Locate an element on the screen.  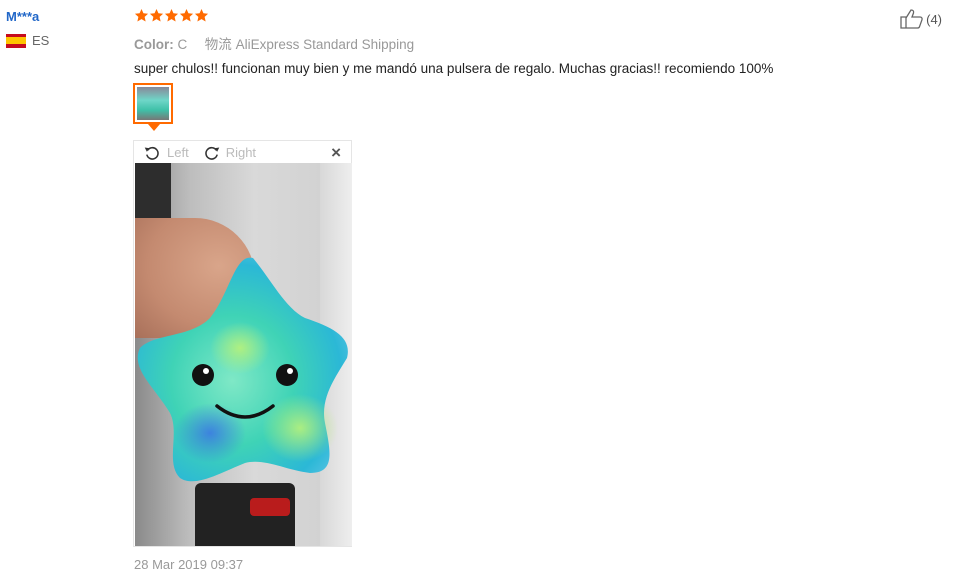
helpful-button: (4) is located at coordinates (921, 19).